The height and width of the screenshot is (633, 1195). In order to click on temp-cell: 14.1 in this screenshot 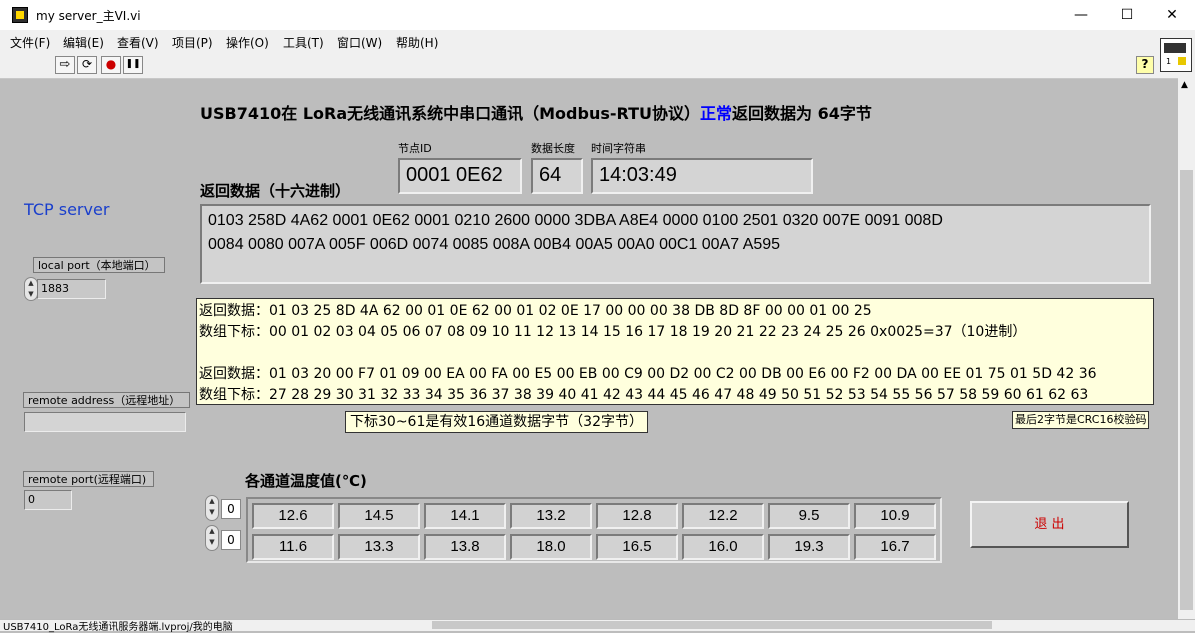, I will do `click(465, 516)`.